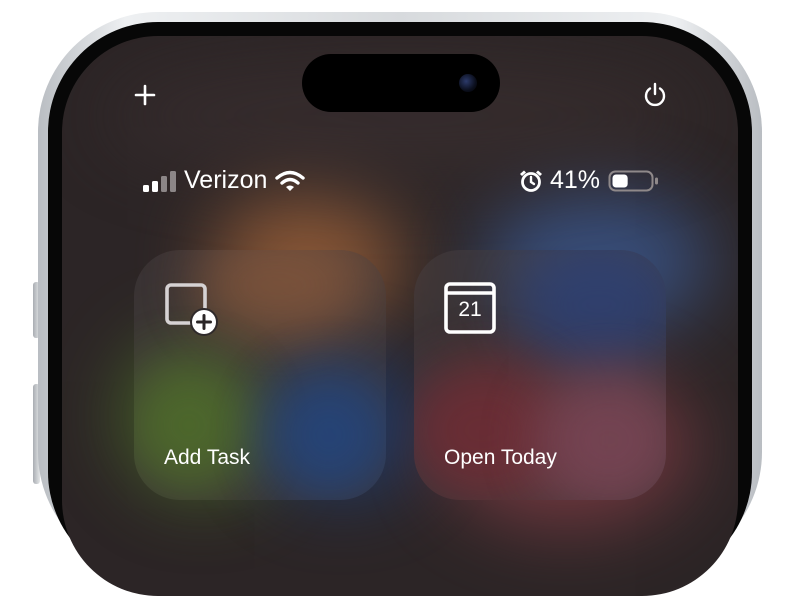 The height and width of the screenshot is (596, 800). I want to click on status-right: 41%, so click(589, 180).